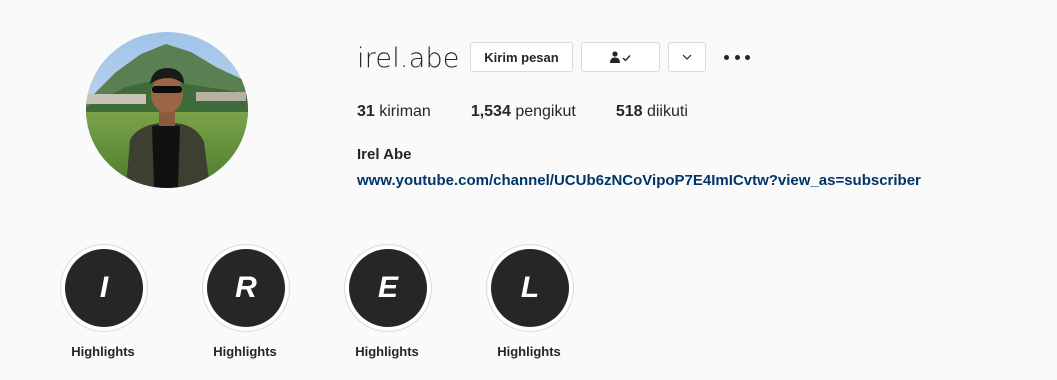  I want to click on person-check-icon, so click(620, 57).